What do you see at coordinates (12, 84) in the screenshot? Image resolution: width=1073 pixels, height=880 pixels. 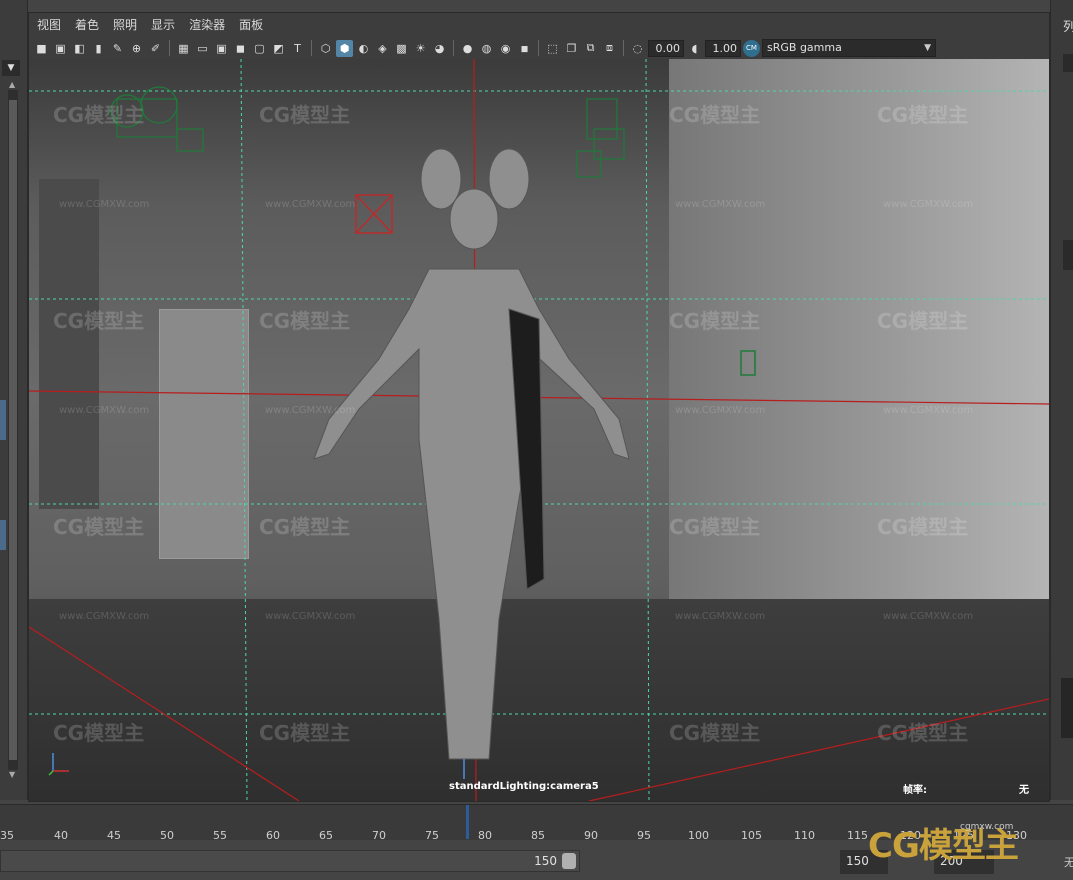 I see `scroll-up-icon: ▲` at bounding box center [12, 84].